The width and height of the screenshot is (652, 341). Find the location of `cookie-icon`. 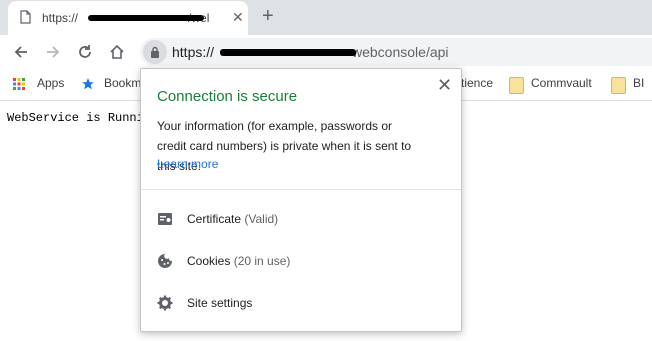

cookie-icon is located at coordinates (165, 261).